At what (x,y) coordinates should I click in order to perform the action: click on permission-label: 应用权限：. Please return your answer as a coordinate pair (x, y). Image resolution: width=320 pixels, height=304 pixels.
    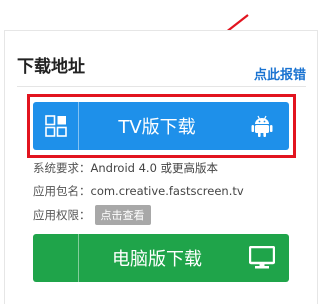
    Looking at the image, I should click on (62, 215).